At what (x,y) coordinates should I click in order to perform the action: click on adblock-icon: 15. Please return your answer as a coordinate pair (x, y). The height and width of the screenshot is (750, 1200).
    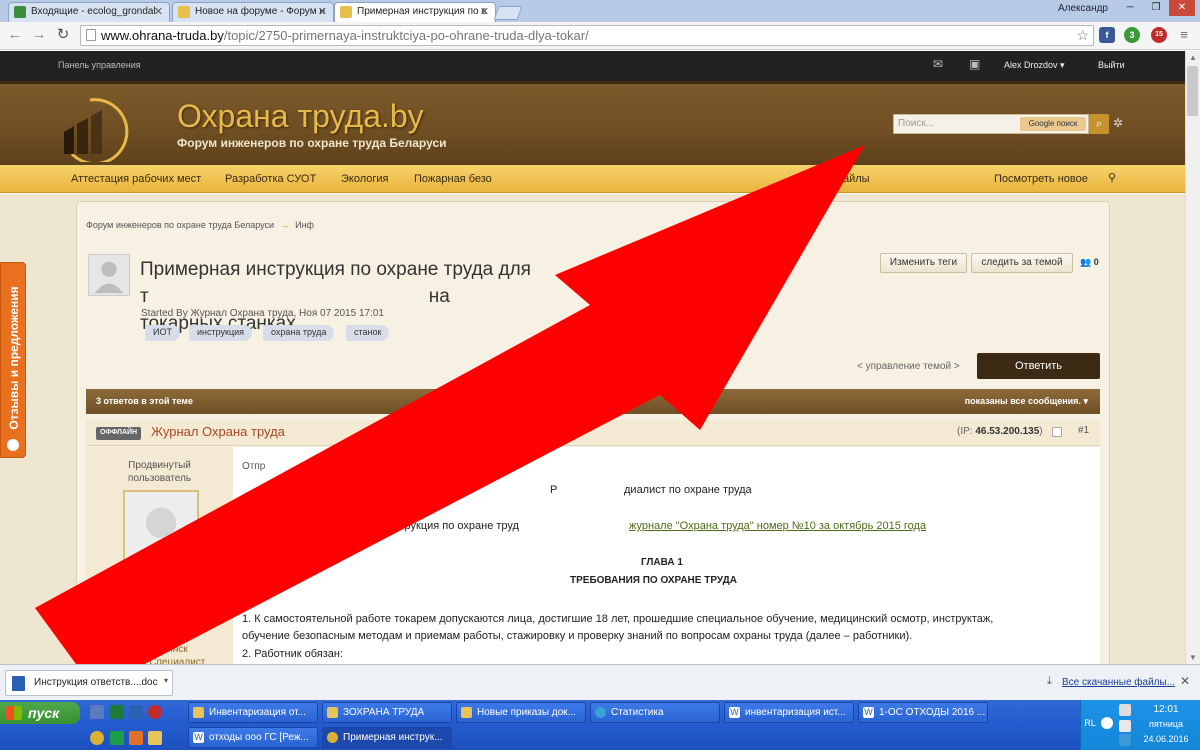
    Looking at the image, I should click on (1159, 35).